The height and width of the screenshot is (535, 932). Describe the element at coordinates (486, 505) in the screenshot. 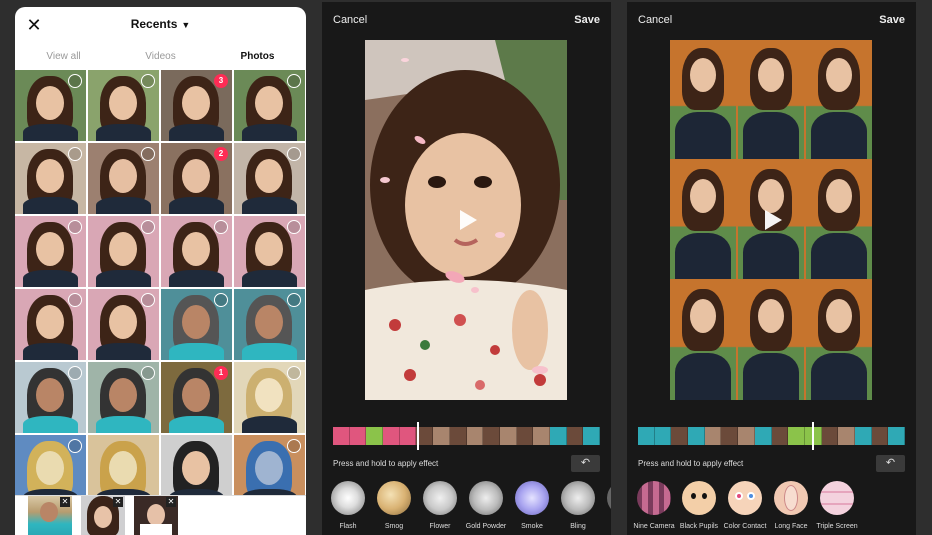

I see `effect-gold-powder: Gold Powder` at that location.